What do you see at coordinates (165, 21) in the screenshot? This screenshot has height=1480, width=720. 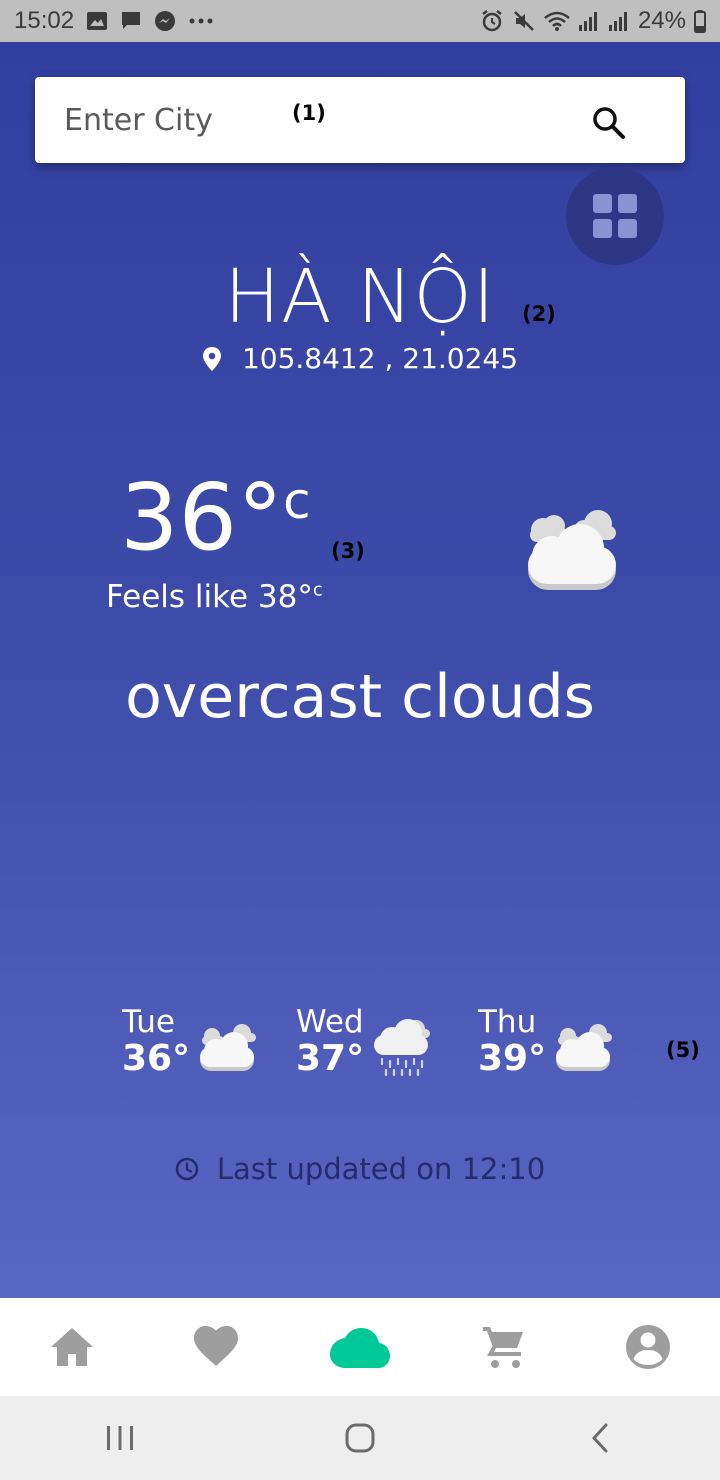 I see `messenger-icon` at bounding box center [165, 21].